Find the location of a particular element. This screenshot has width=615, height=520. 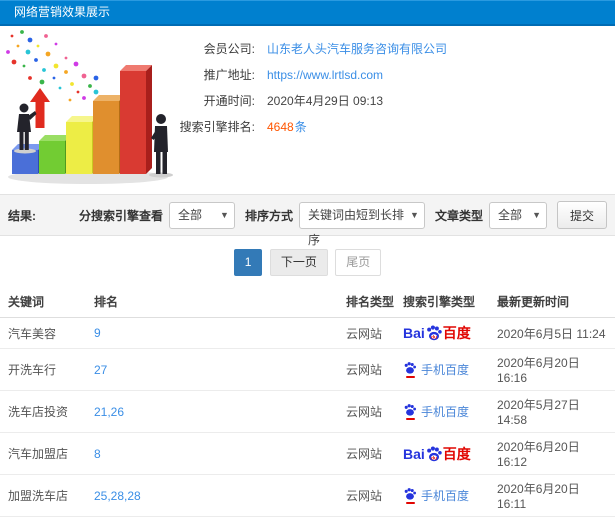

article-type-filter-label: 文章类型 is located at coordinates (458, 215).